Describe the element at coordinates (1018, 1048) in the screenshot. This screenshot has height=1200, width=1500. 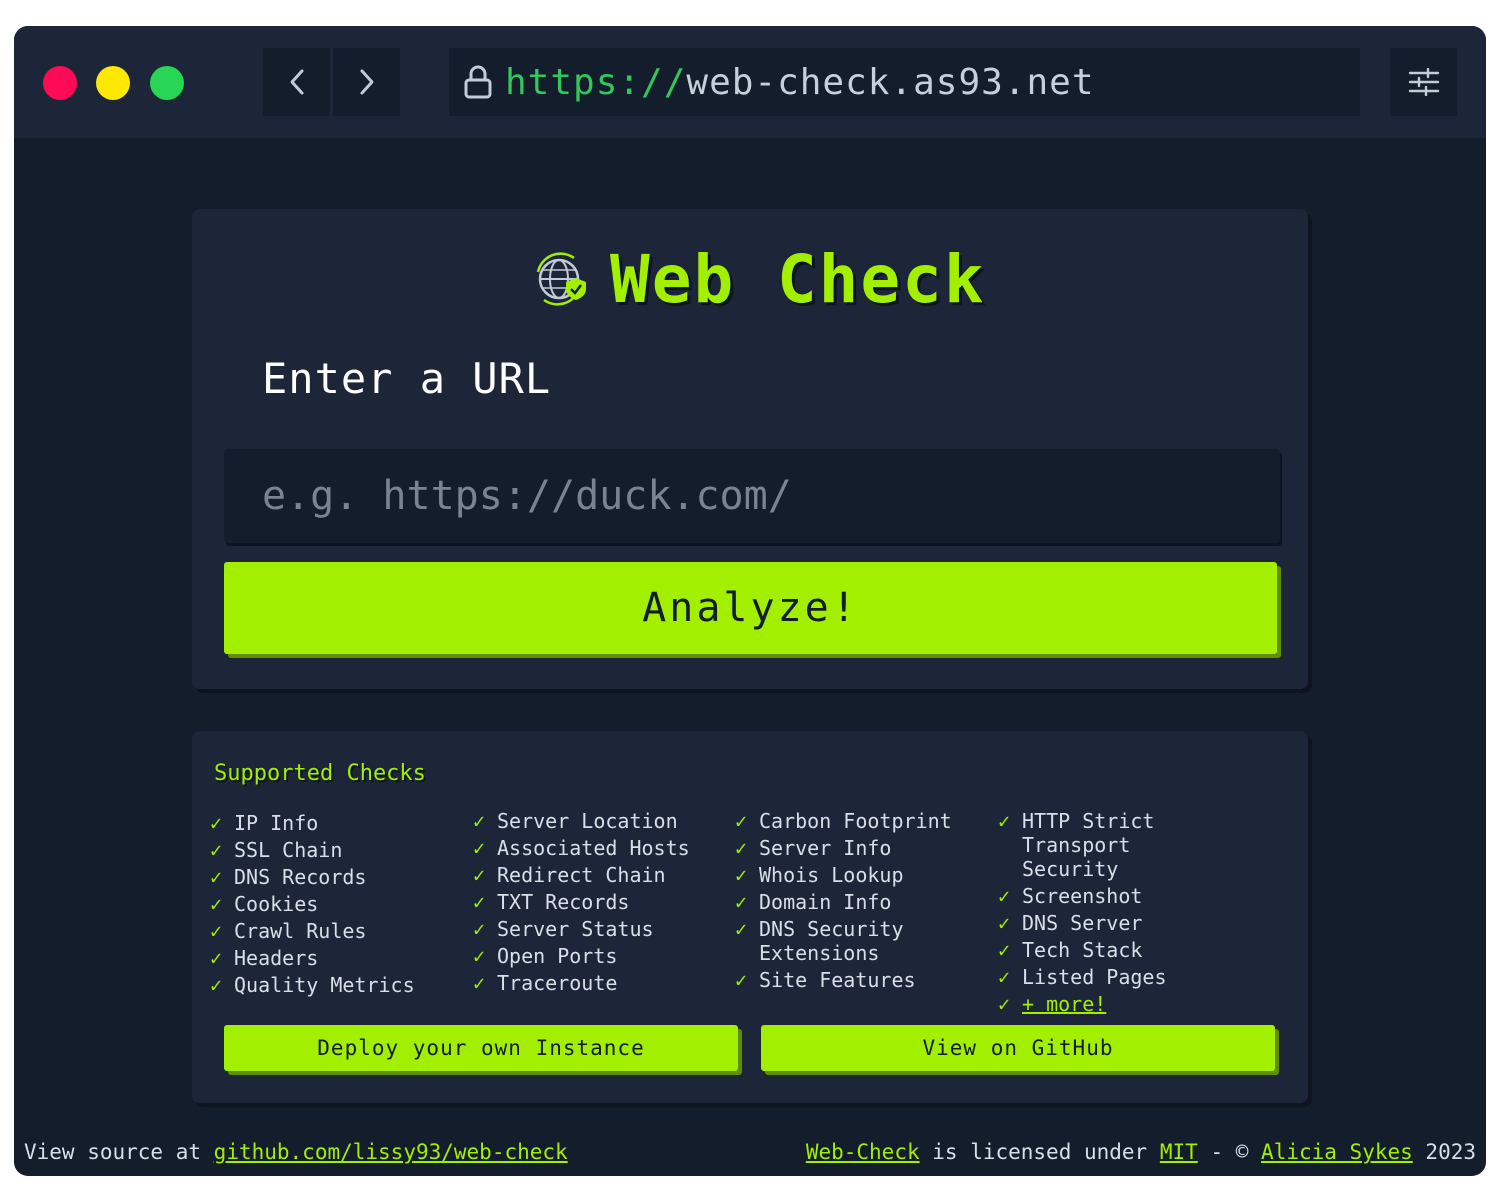
I see `view-on-github-button: View on GitHub` at that location.